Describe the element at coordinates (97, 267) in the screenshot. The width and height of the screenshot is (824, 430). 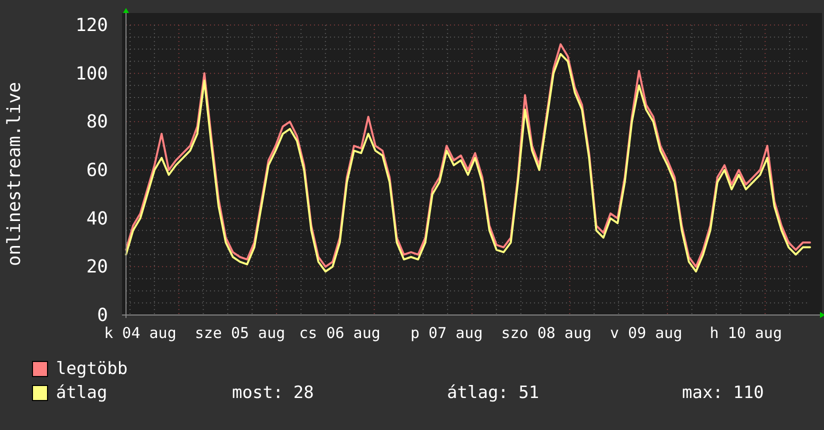
I see `axis-tick-label: 20` at that location.